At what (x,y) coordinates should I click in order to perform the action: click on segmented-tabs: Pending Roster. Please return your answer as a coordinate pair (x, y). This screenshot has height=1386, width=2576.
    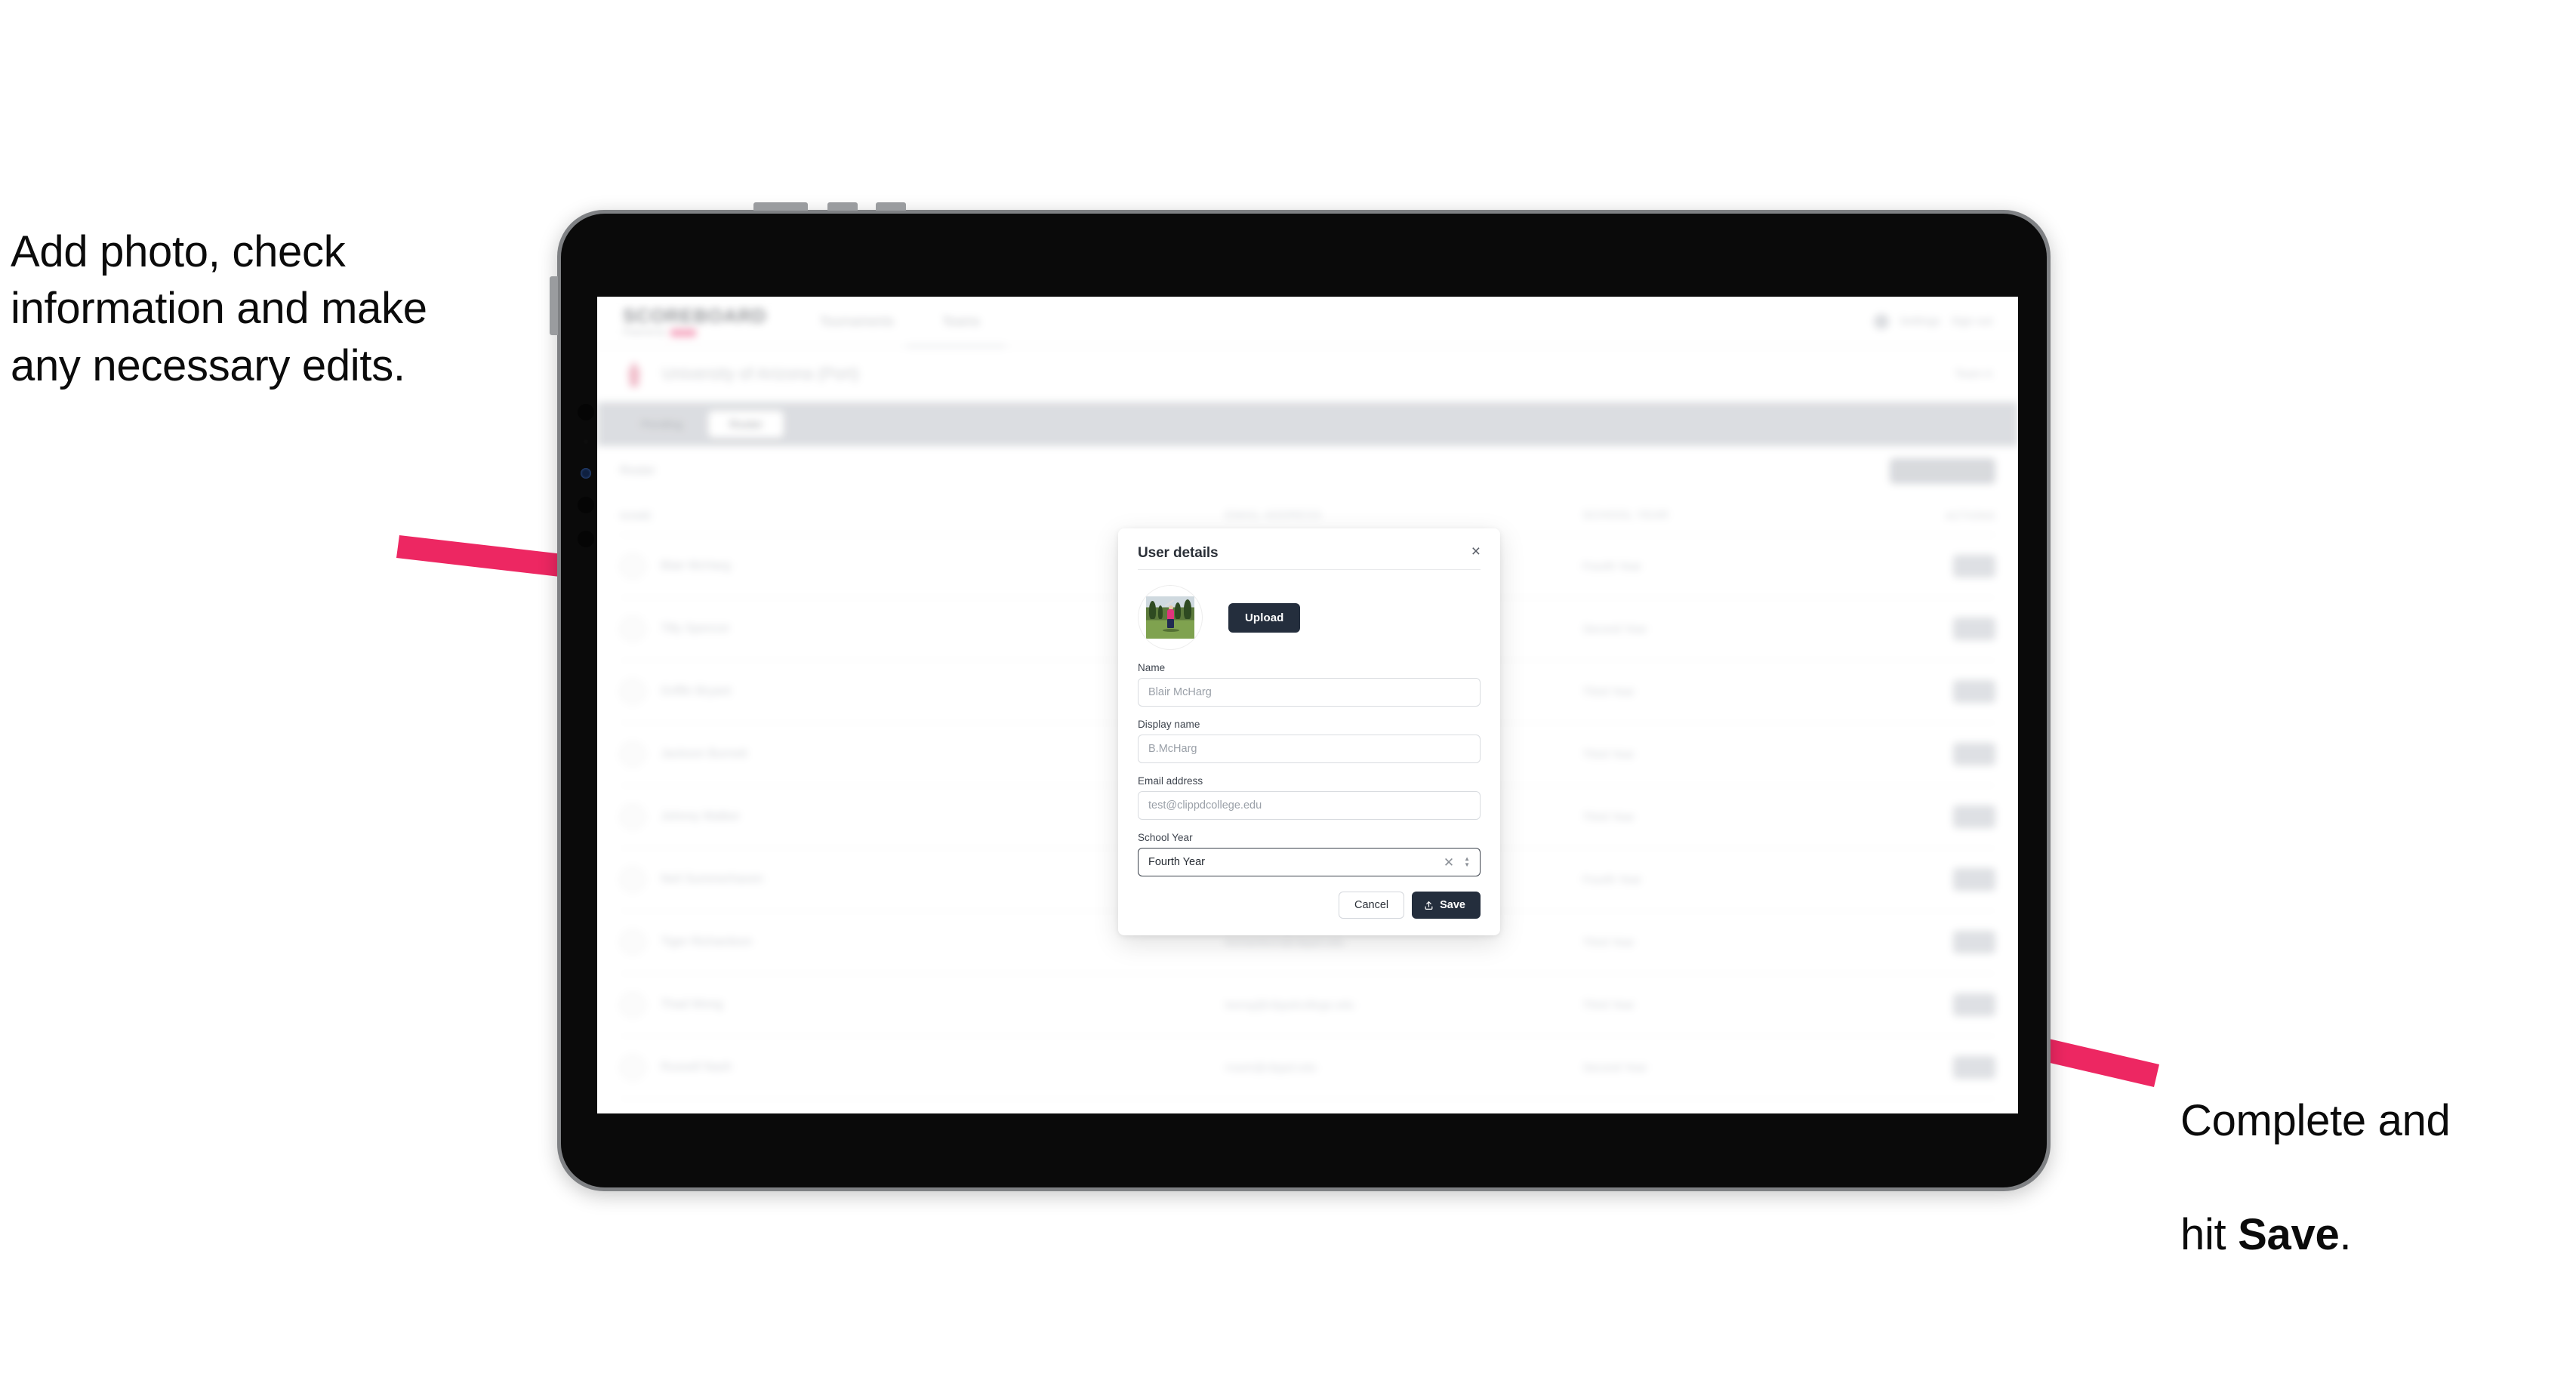
    Looking at the image, I should click on (1307, 424).